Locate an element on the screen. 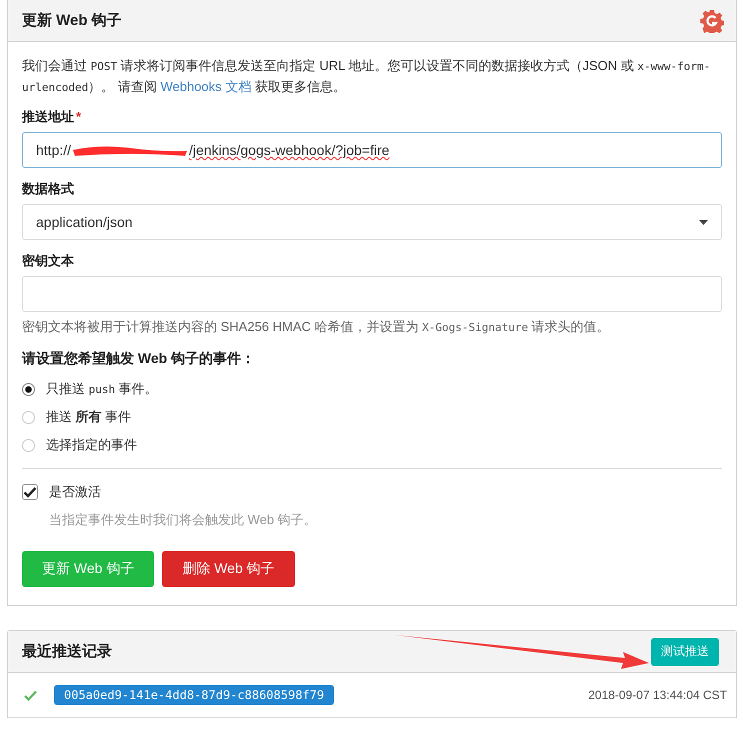 This screenshot has height=739, width=743. description-text: 我们会通过 POST 请求将订阅事件信息发送至向指定 URL 地址。您可以设置不同的数据接收方式（JSON 或 x-www-form-urlencoded）。 请查阅 Webhooks 文档 获取更多信息。 is located at coordinates (367, 76).